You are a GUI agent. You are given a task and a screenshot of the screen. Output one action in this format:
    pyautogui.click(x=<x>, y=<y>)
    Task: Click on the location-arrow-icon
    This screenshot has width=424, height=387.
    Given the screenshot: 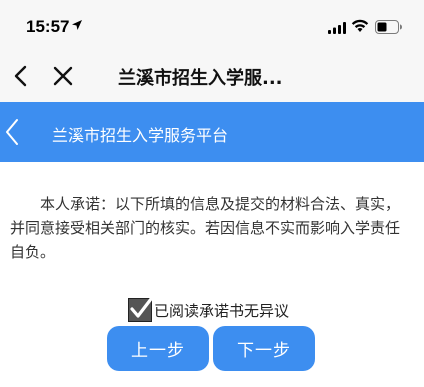 What is the action you would take?
    pyautogui.click(x=77, y=25)
    